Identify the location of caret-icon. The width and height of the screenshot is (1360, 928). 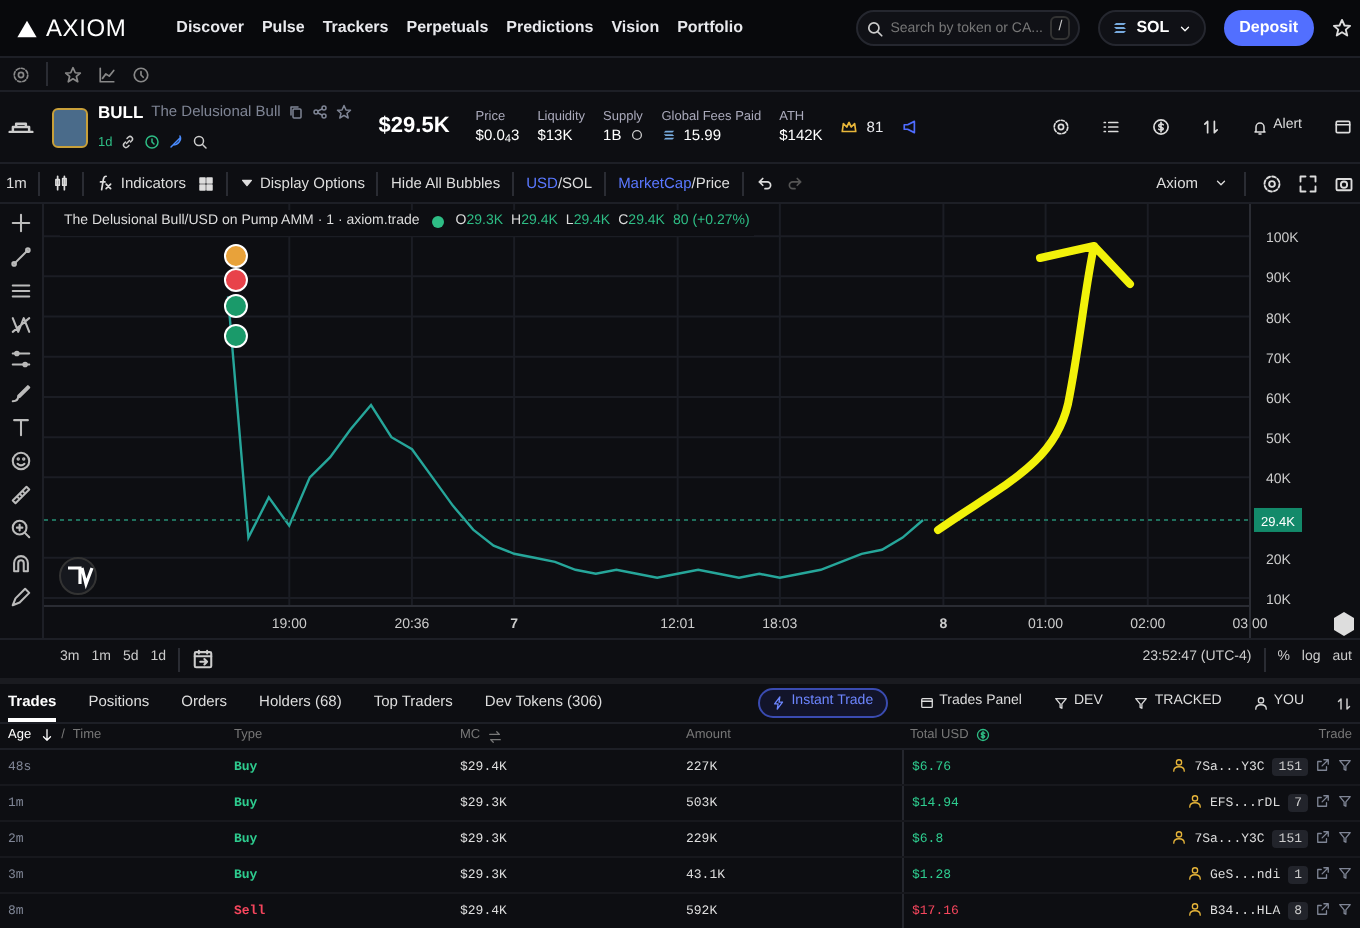
(246, 183).